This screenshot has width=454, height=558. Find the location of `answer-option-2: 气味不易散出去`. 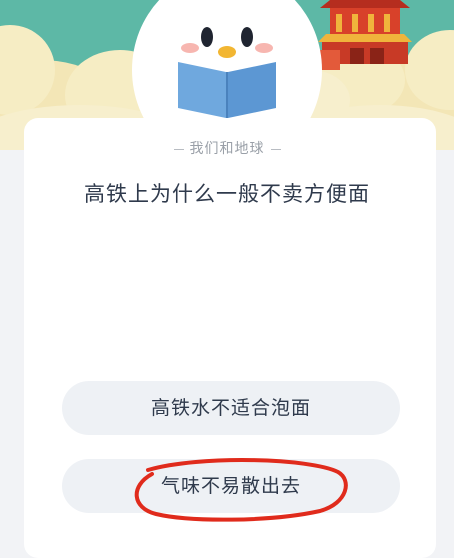

answer-option-2: 气味不易散出去 is located at coordinates (231, 486).